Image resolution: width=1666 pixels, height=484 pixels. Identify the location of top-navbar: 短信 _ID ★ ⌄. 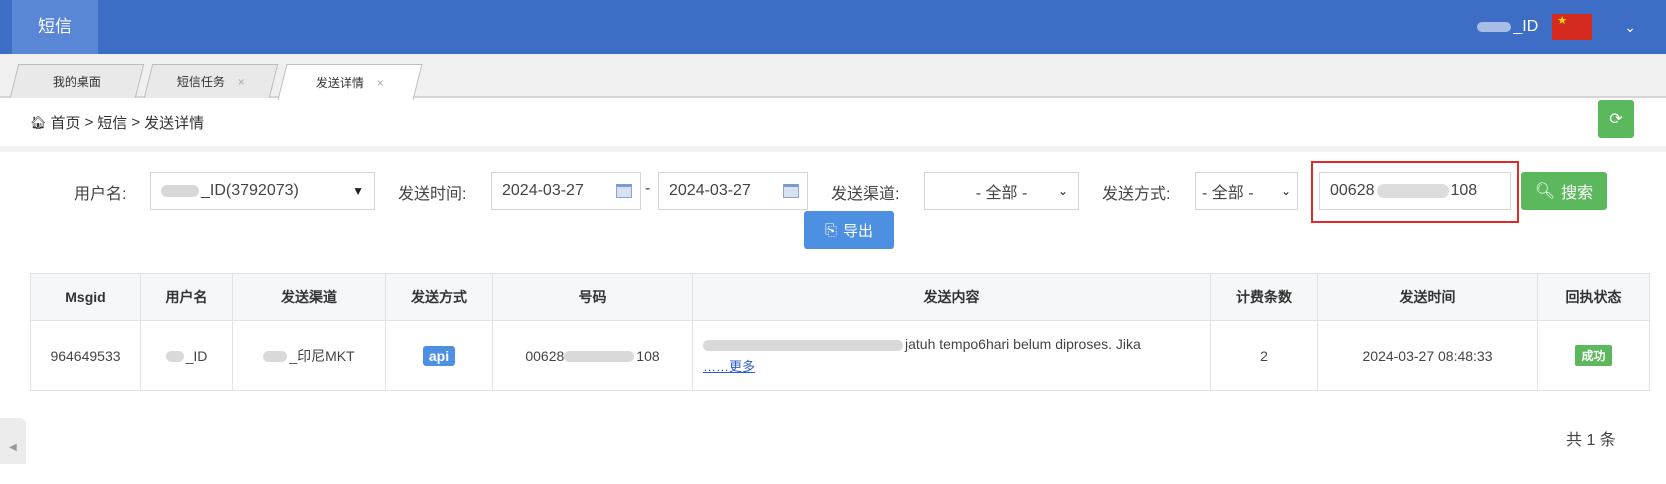
(833, 27).